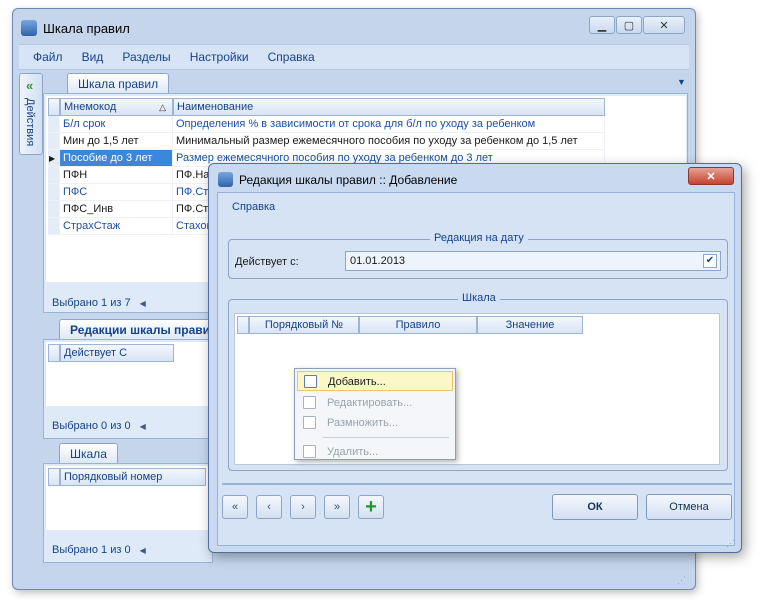 This screenshot has width=773, height=605. I want to click on minimize-button: ▁, so click(602, 25).